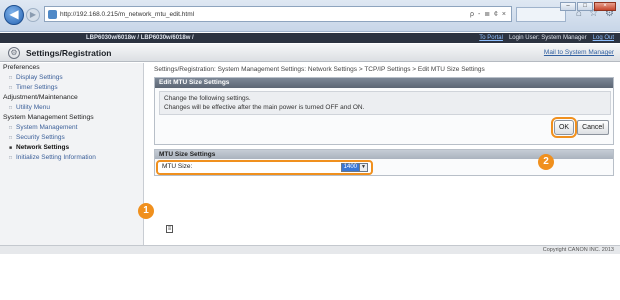 The height and width of the screenshot is (300, 620). Describe the element at coordinates (593, 127) in the screenshot. I see `cancel-button: Cancel` at that location.